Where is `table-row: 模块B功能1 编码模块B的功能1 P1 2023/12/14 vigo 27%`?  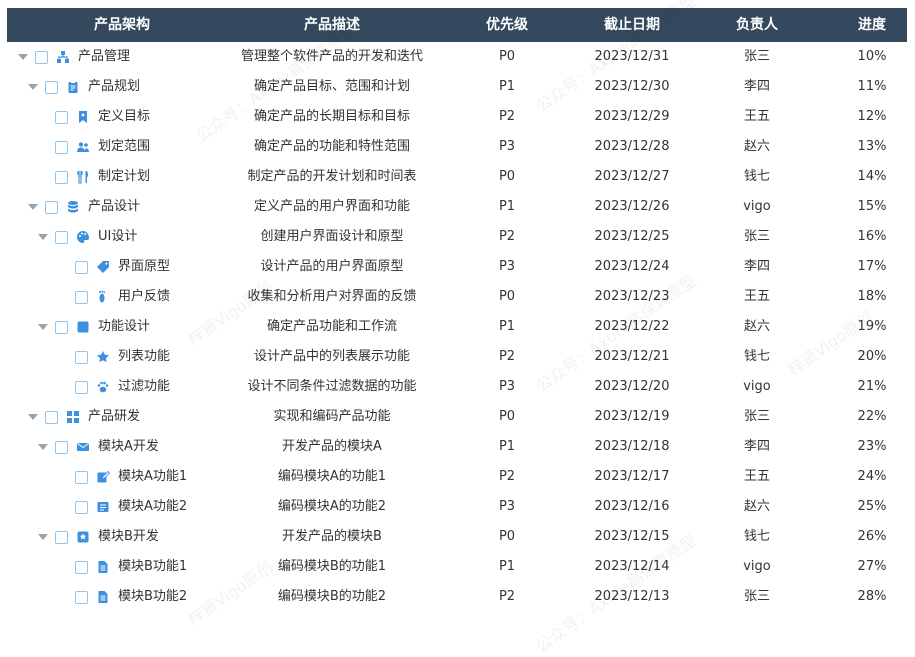 table-row: 模块B功能1 编码模块B的功能1 P1 2023/12/14 vigo 27% is located at coordinates (457, 567).